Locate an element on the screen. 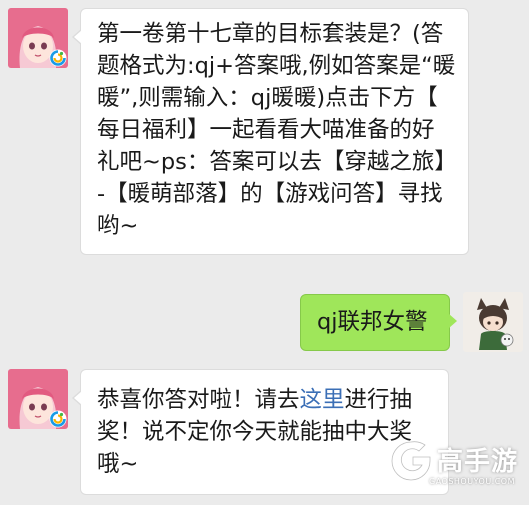 The height and width of the screenshot is (505, 529). message-line: -【暖萌部落】的【游戏问答】寻找 is located at coordinates (270, 194).